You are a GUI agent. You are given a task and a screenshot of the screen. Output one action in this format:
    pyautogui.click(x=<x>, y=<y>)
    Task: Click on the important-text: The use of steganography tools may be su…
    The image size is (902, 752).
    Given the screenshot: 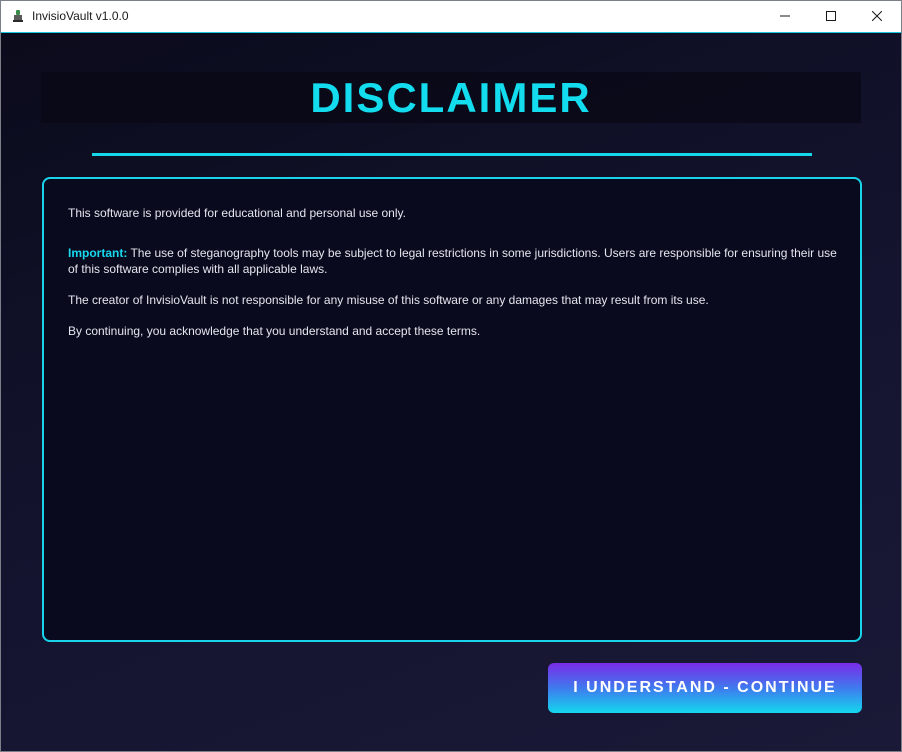 What is the action you would take?
    pyautogui.click(x=452, y=261)
    